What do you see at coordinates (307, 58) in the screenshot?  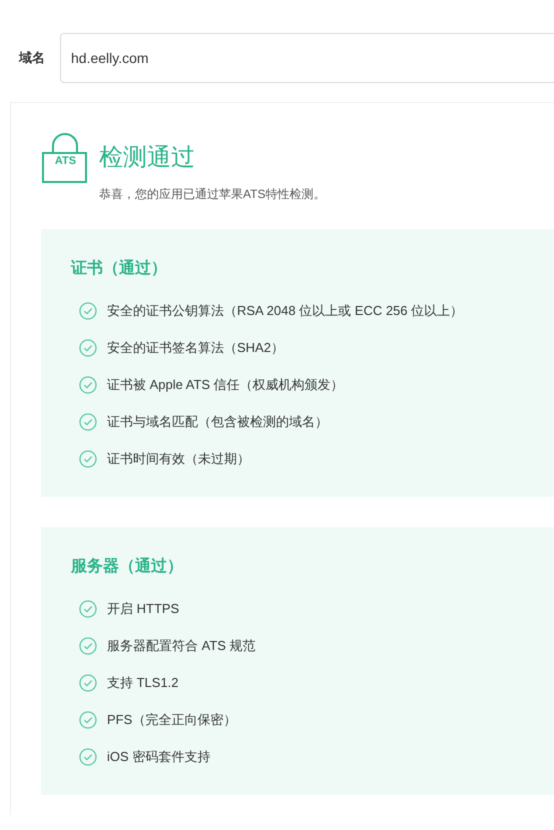 I see `domain-field: hd.eelly.com` at bounding box center [307, 58].